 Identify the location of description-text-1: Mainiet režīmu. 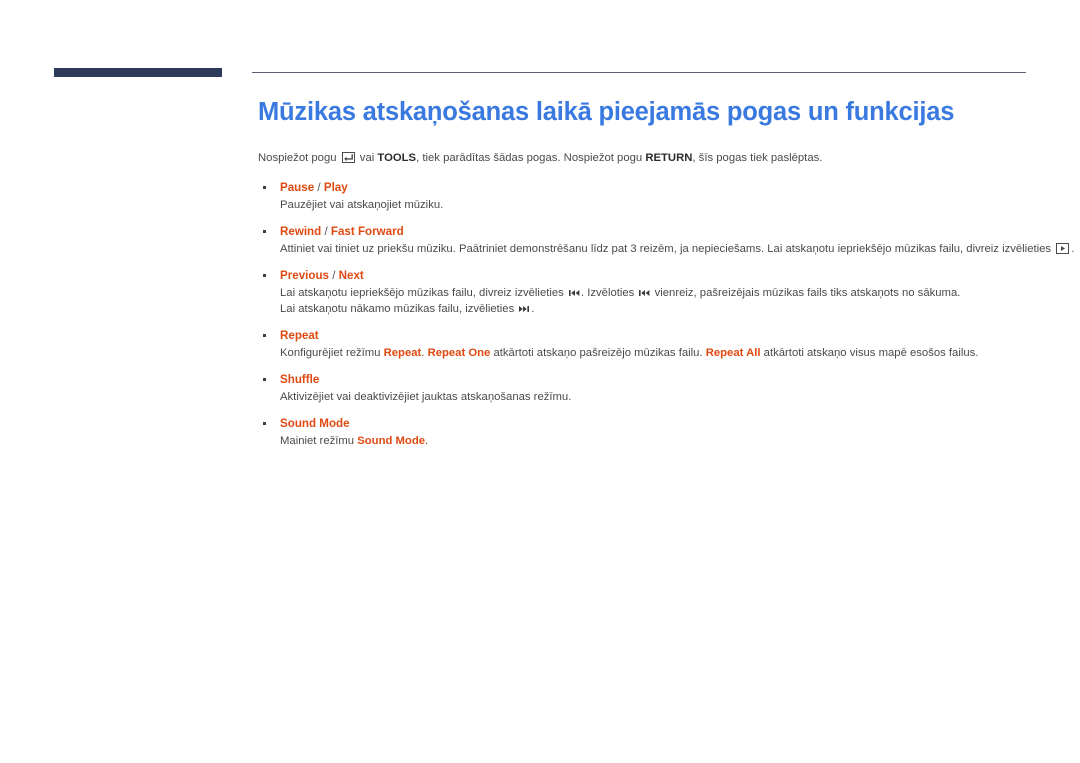
(319, 441).